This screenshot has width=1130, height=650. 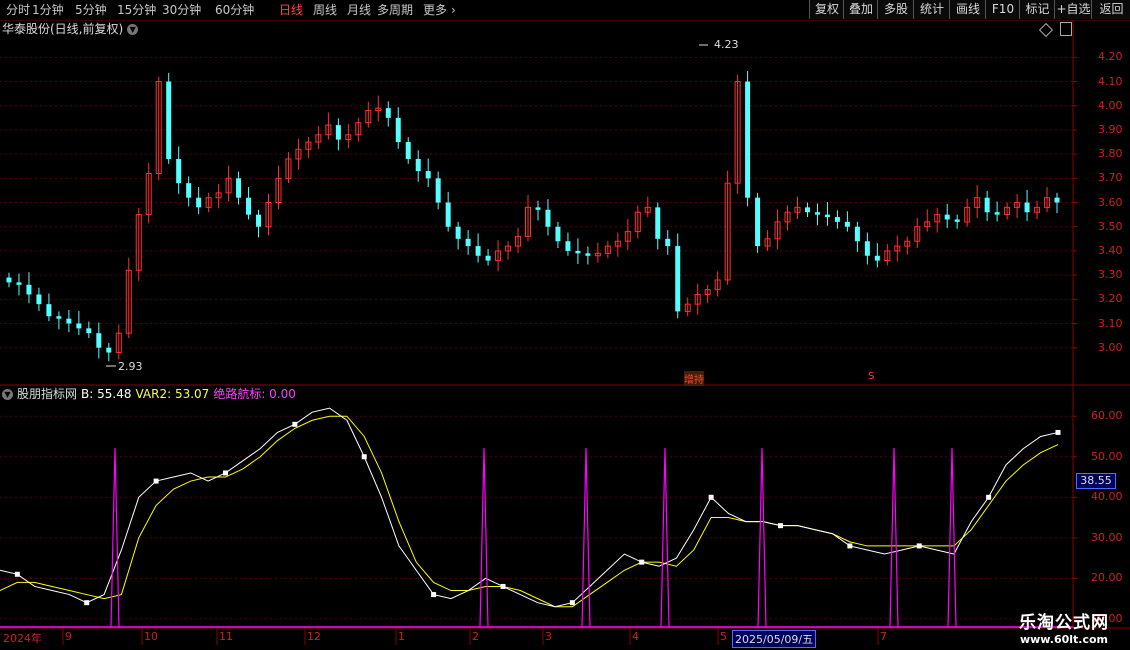 What do you see at coordinates (136, 10) in the screenshot?
I see `period-tab-3: 15分钟` at bounding box center [136, 10].